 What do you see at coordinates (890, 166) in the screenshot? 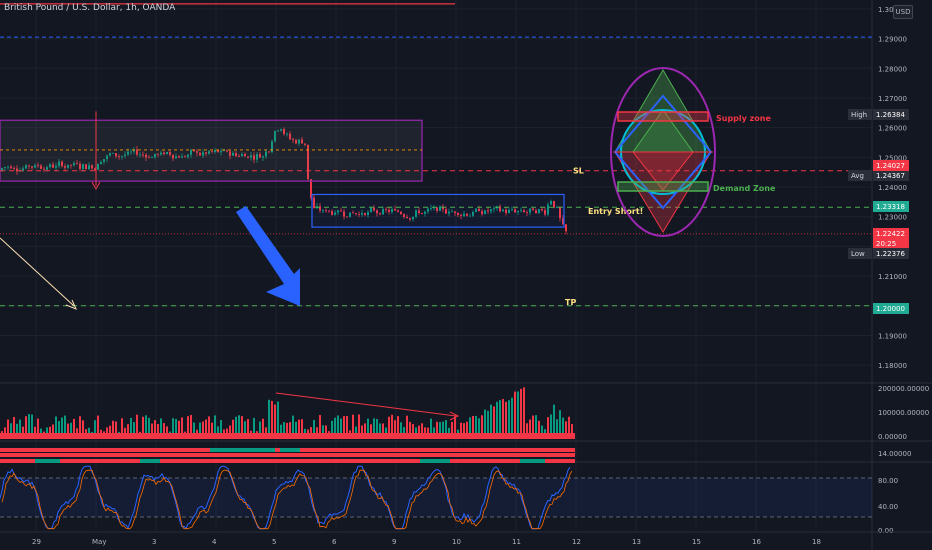
I see `price-tag-value: 1.24027` at bounding box center [890, 166].